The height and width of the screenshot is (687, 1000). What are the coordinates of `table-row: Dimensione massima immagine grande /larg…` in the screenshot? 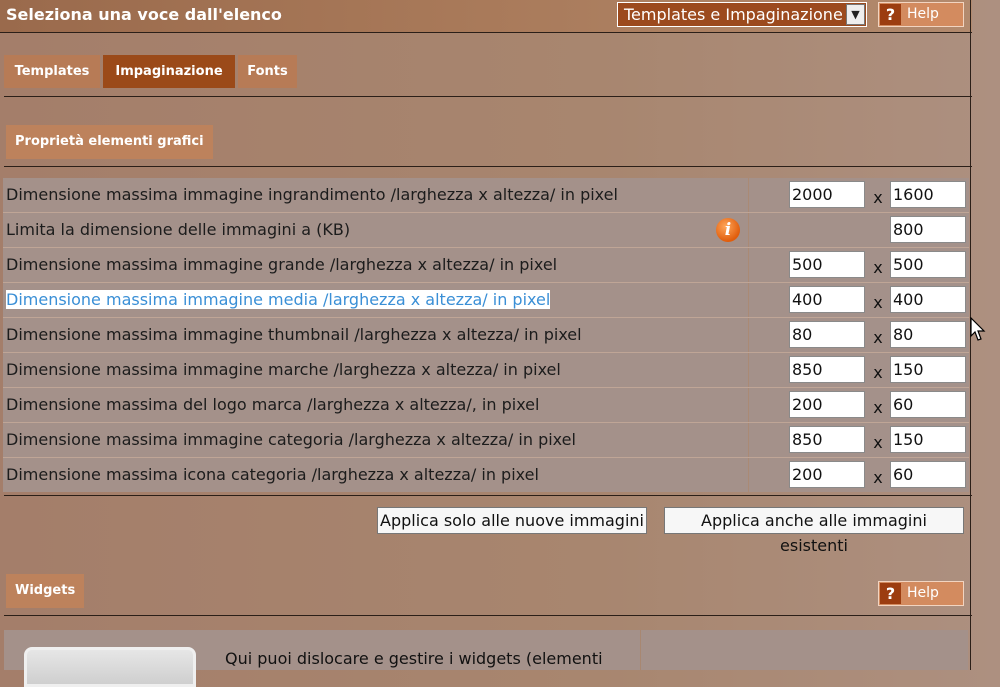 It's located at (486, 265).